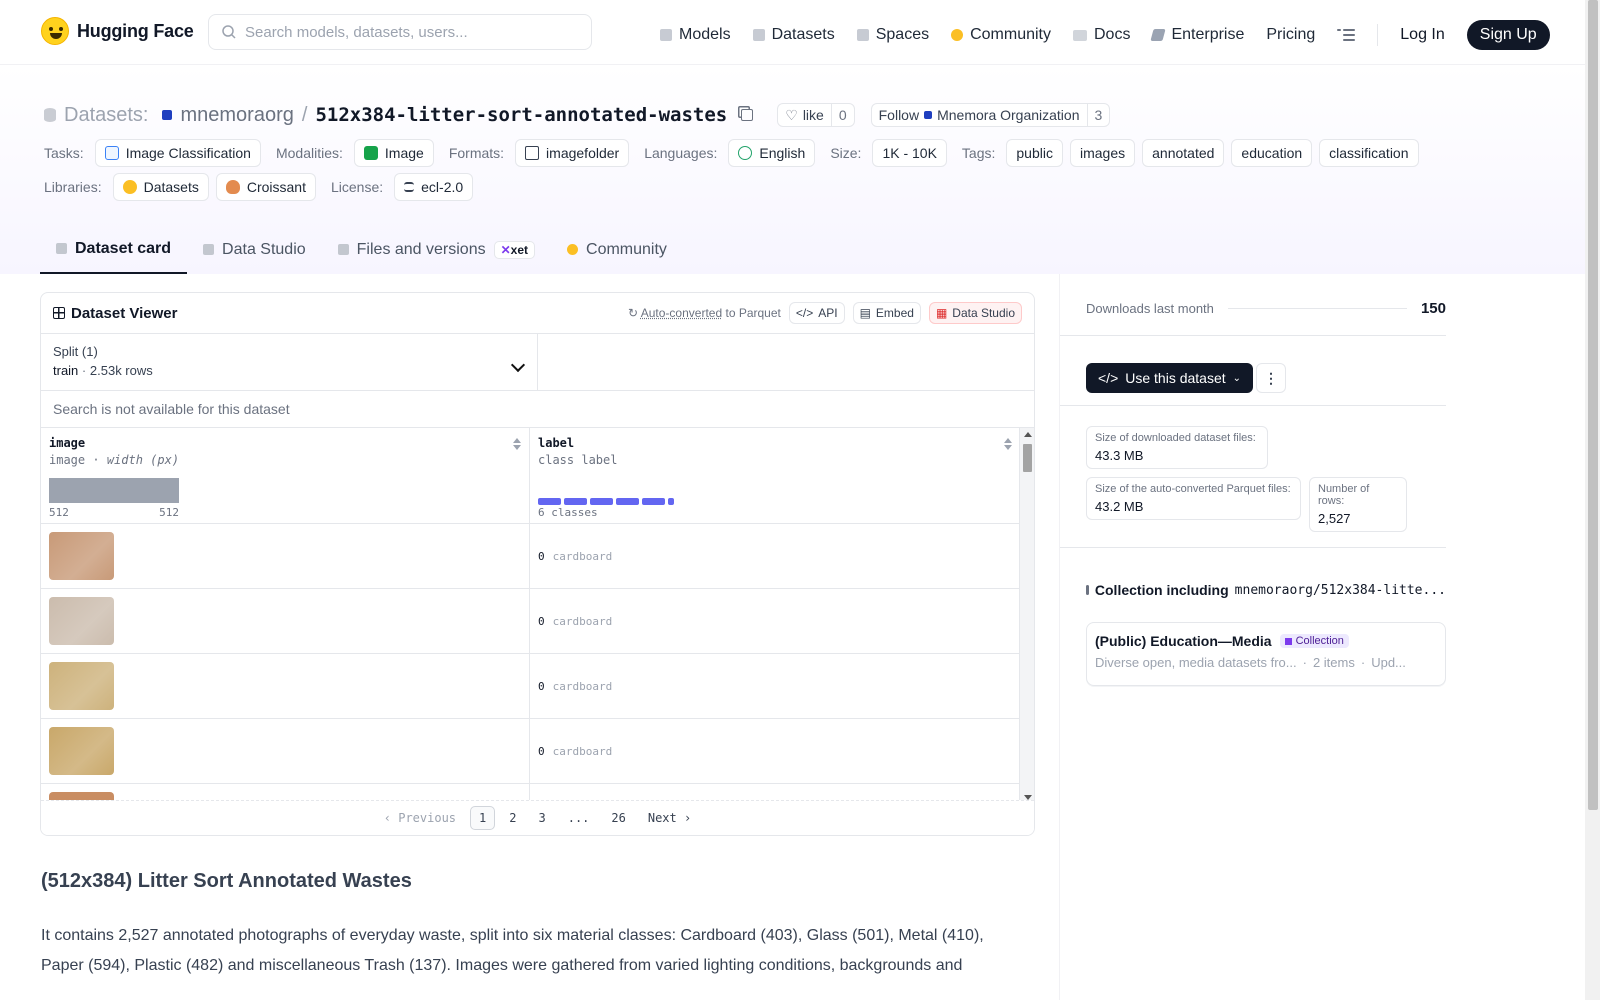 This screenshot has width=1600, height=1000. I want to click on scroll-up-icon, so click(1028, 434).